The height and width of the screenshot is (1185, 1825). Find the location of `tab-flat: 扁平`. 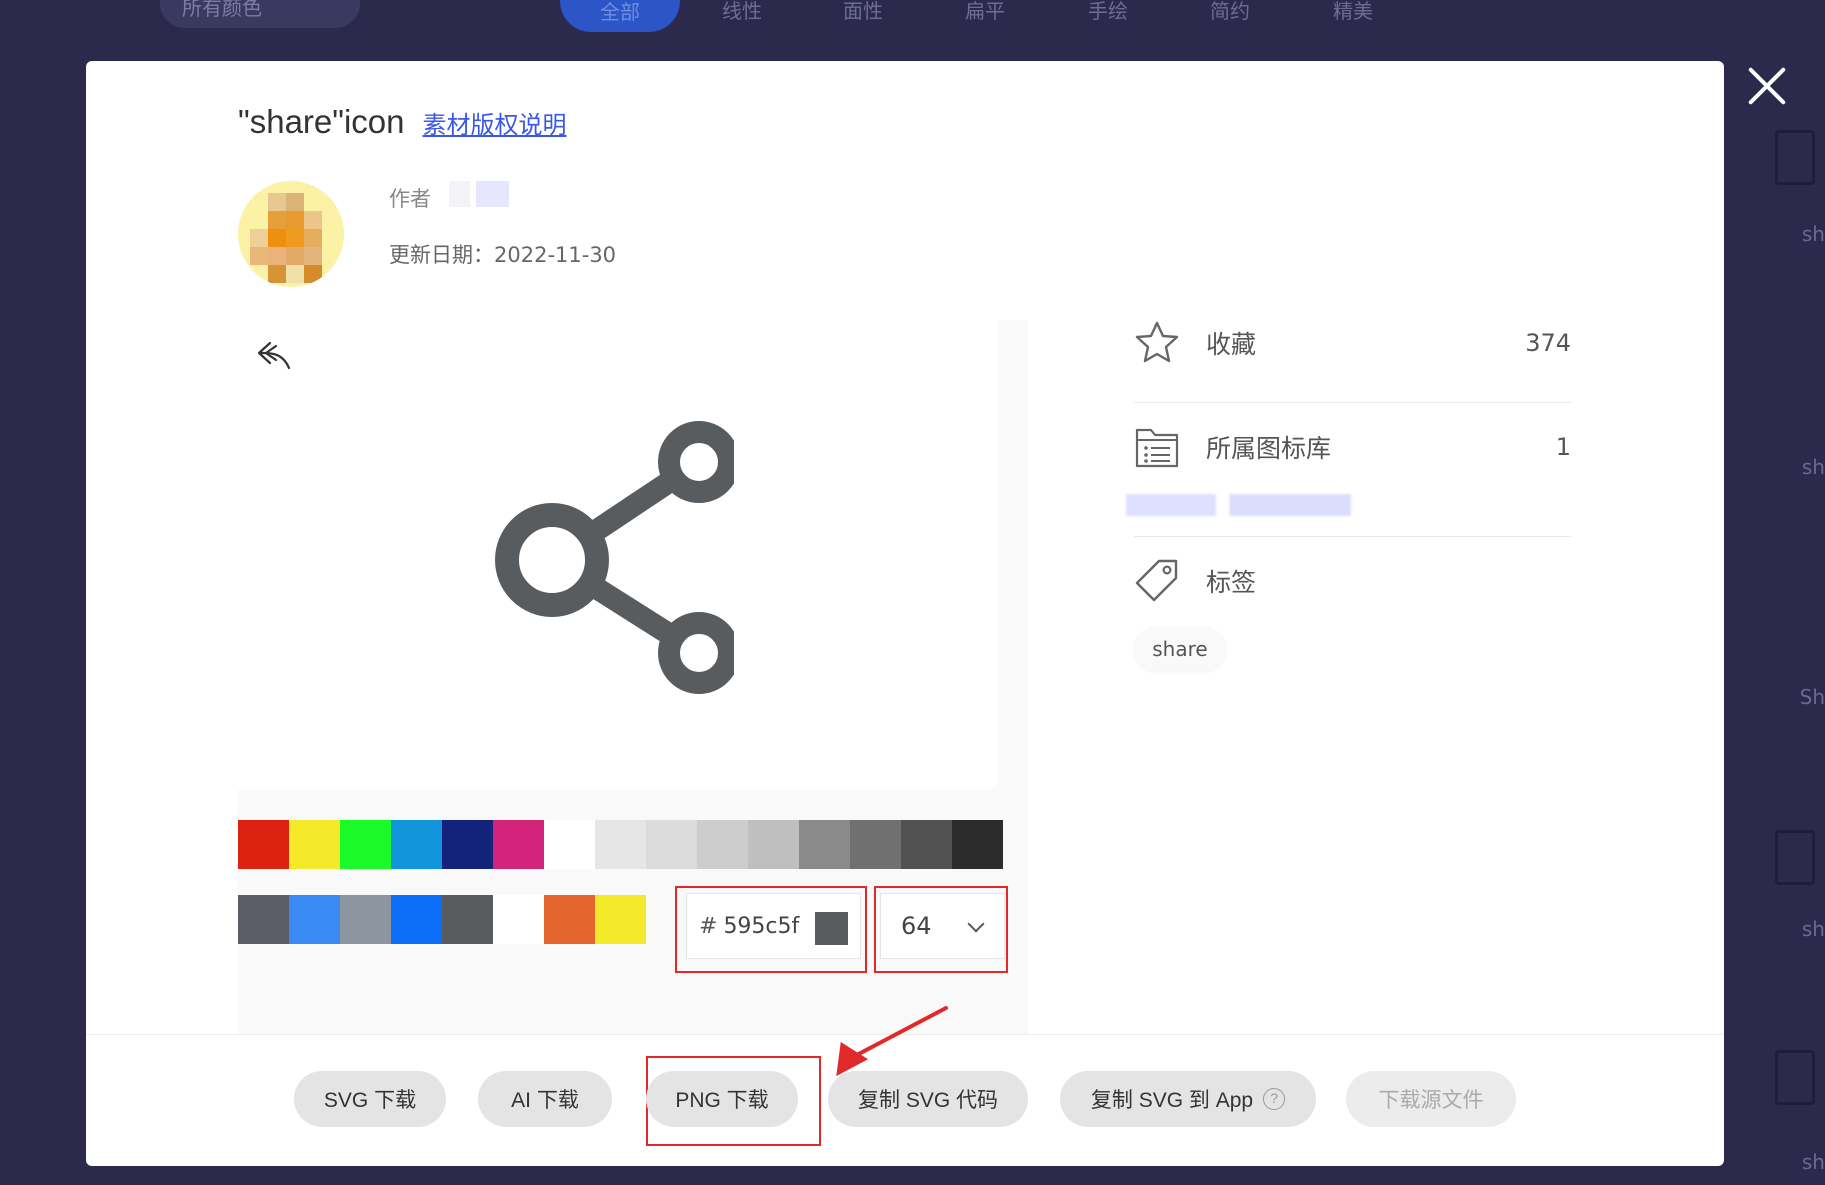

tab-flat: 扁平 is located at coordinates (985, 12).